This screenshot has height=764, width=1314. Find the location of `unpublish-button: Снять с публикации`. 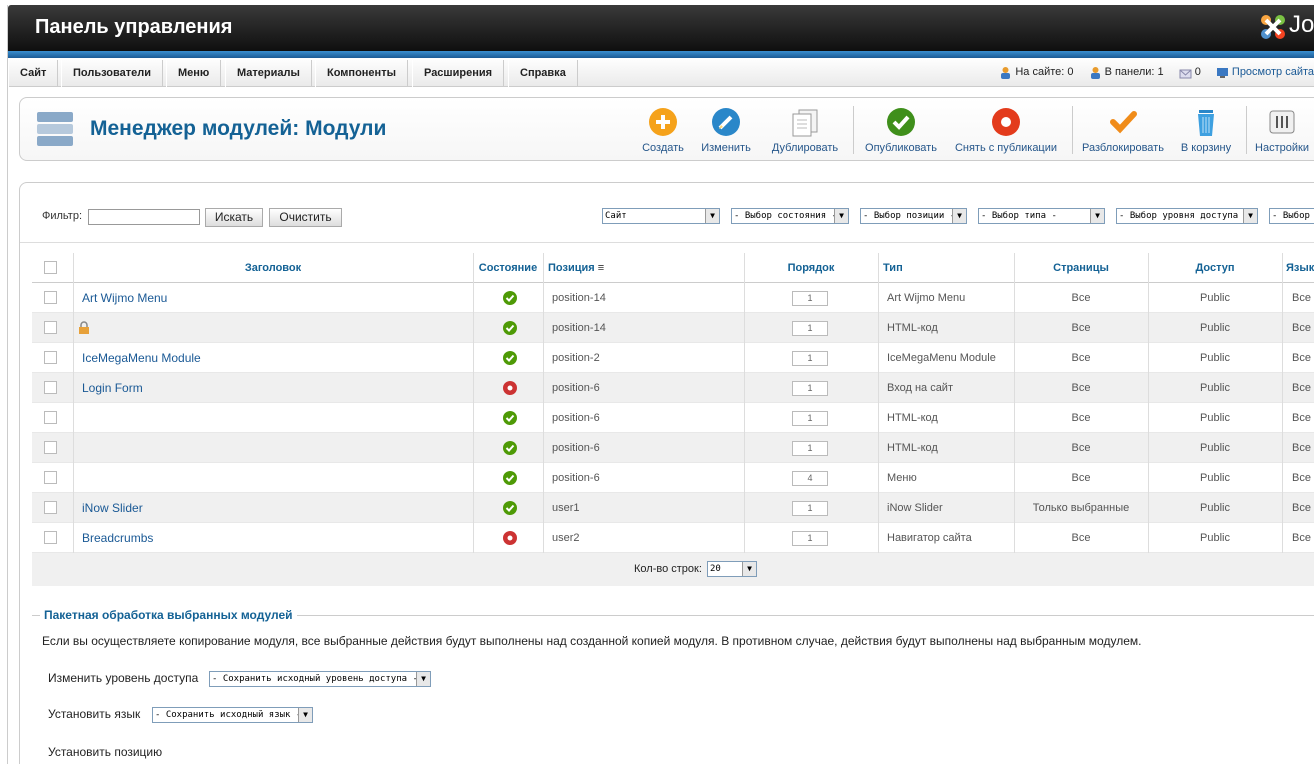

unpublish-button: Снять с публикации is located at coordinates (1006, 129).